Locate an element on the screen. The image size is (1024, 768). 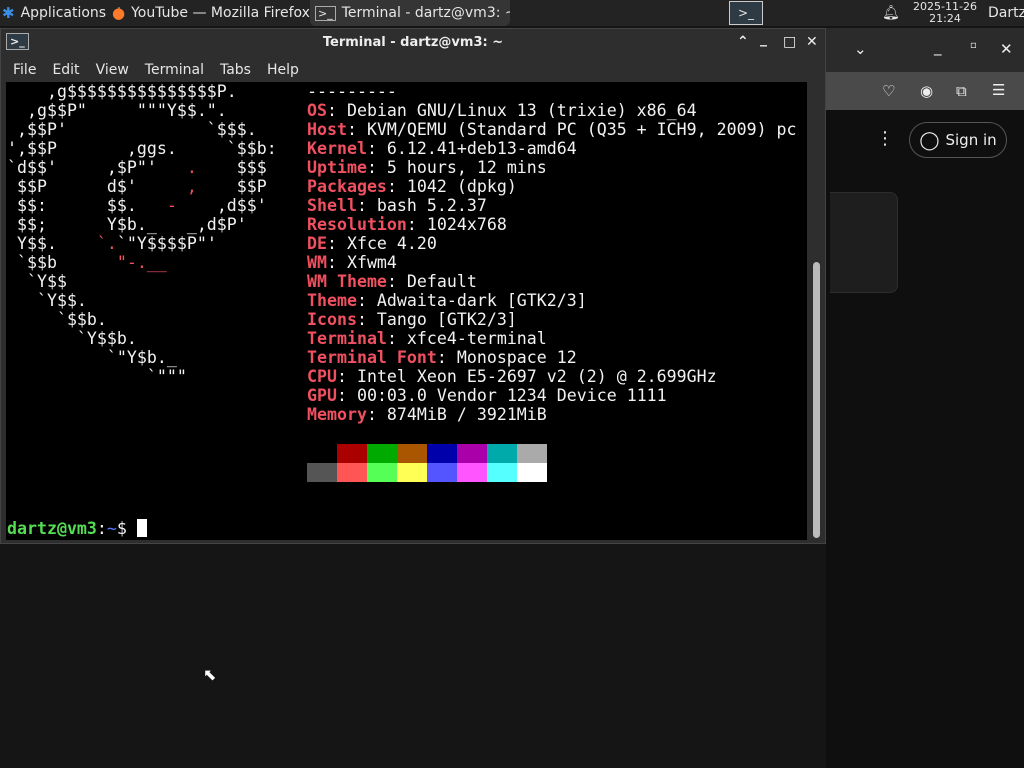
info-line: Kernel: 6.12.41+deb13-amd64 is located at coordinates (442, 148).